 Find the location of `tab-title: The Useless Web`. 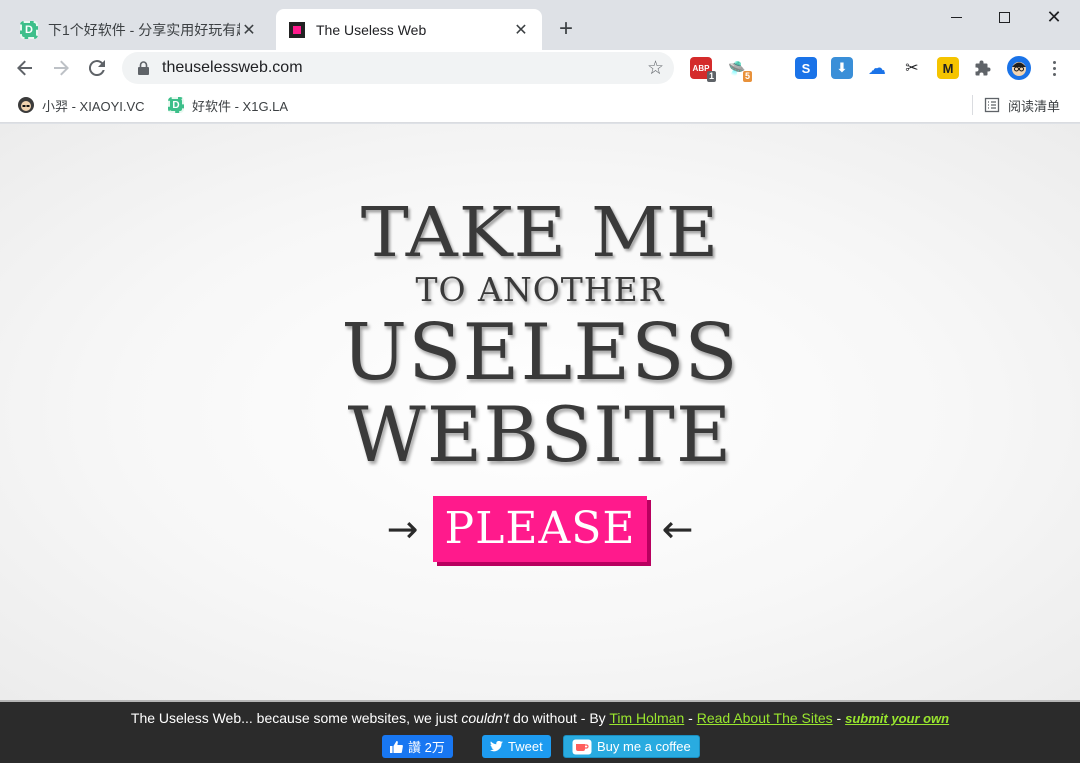

tab-title: The Useless Web is located at coordinates (371, 29).